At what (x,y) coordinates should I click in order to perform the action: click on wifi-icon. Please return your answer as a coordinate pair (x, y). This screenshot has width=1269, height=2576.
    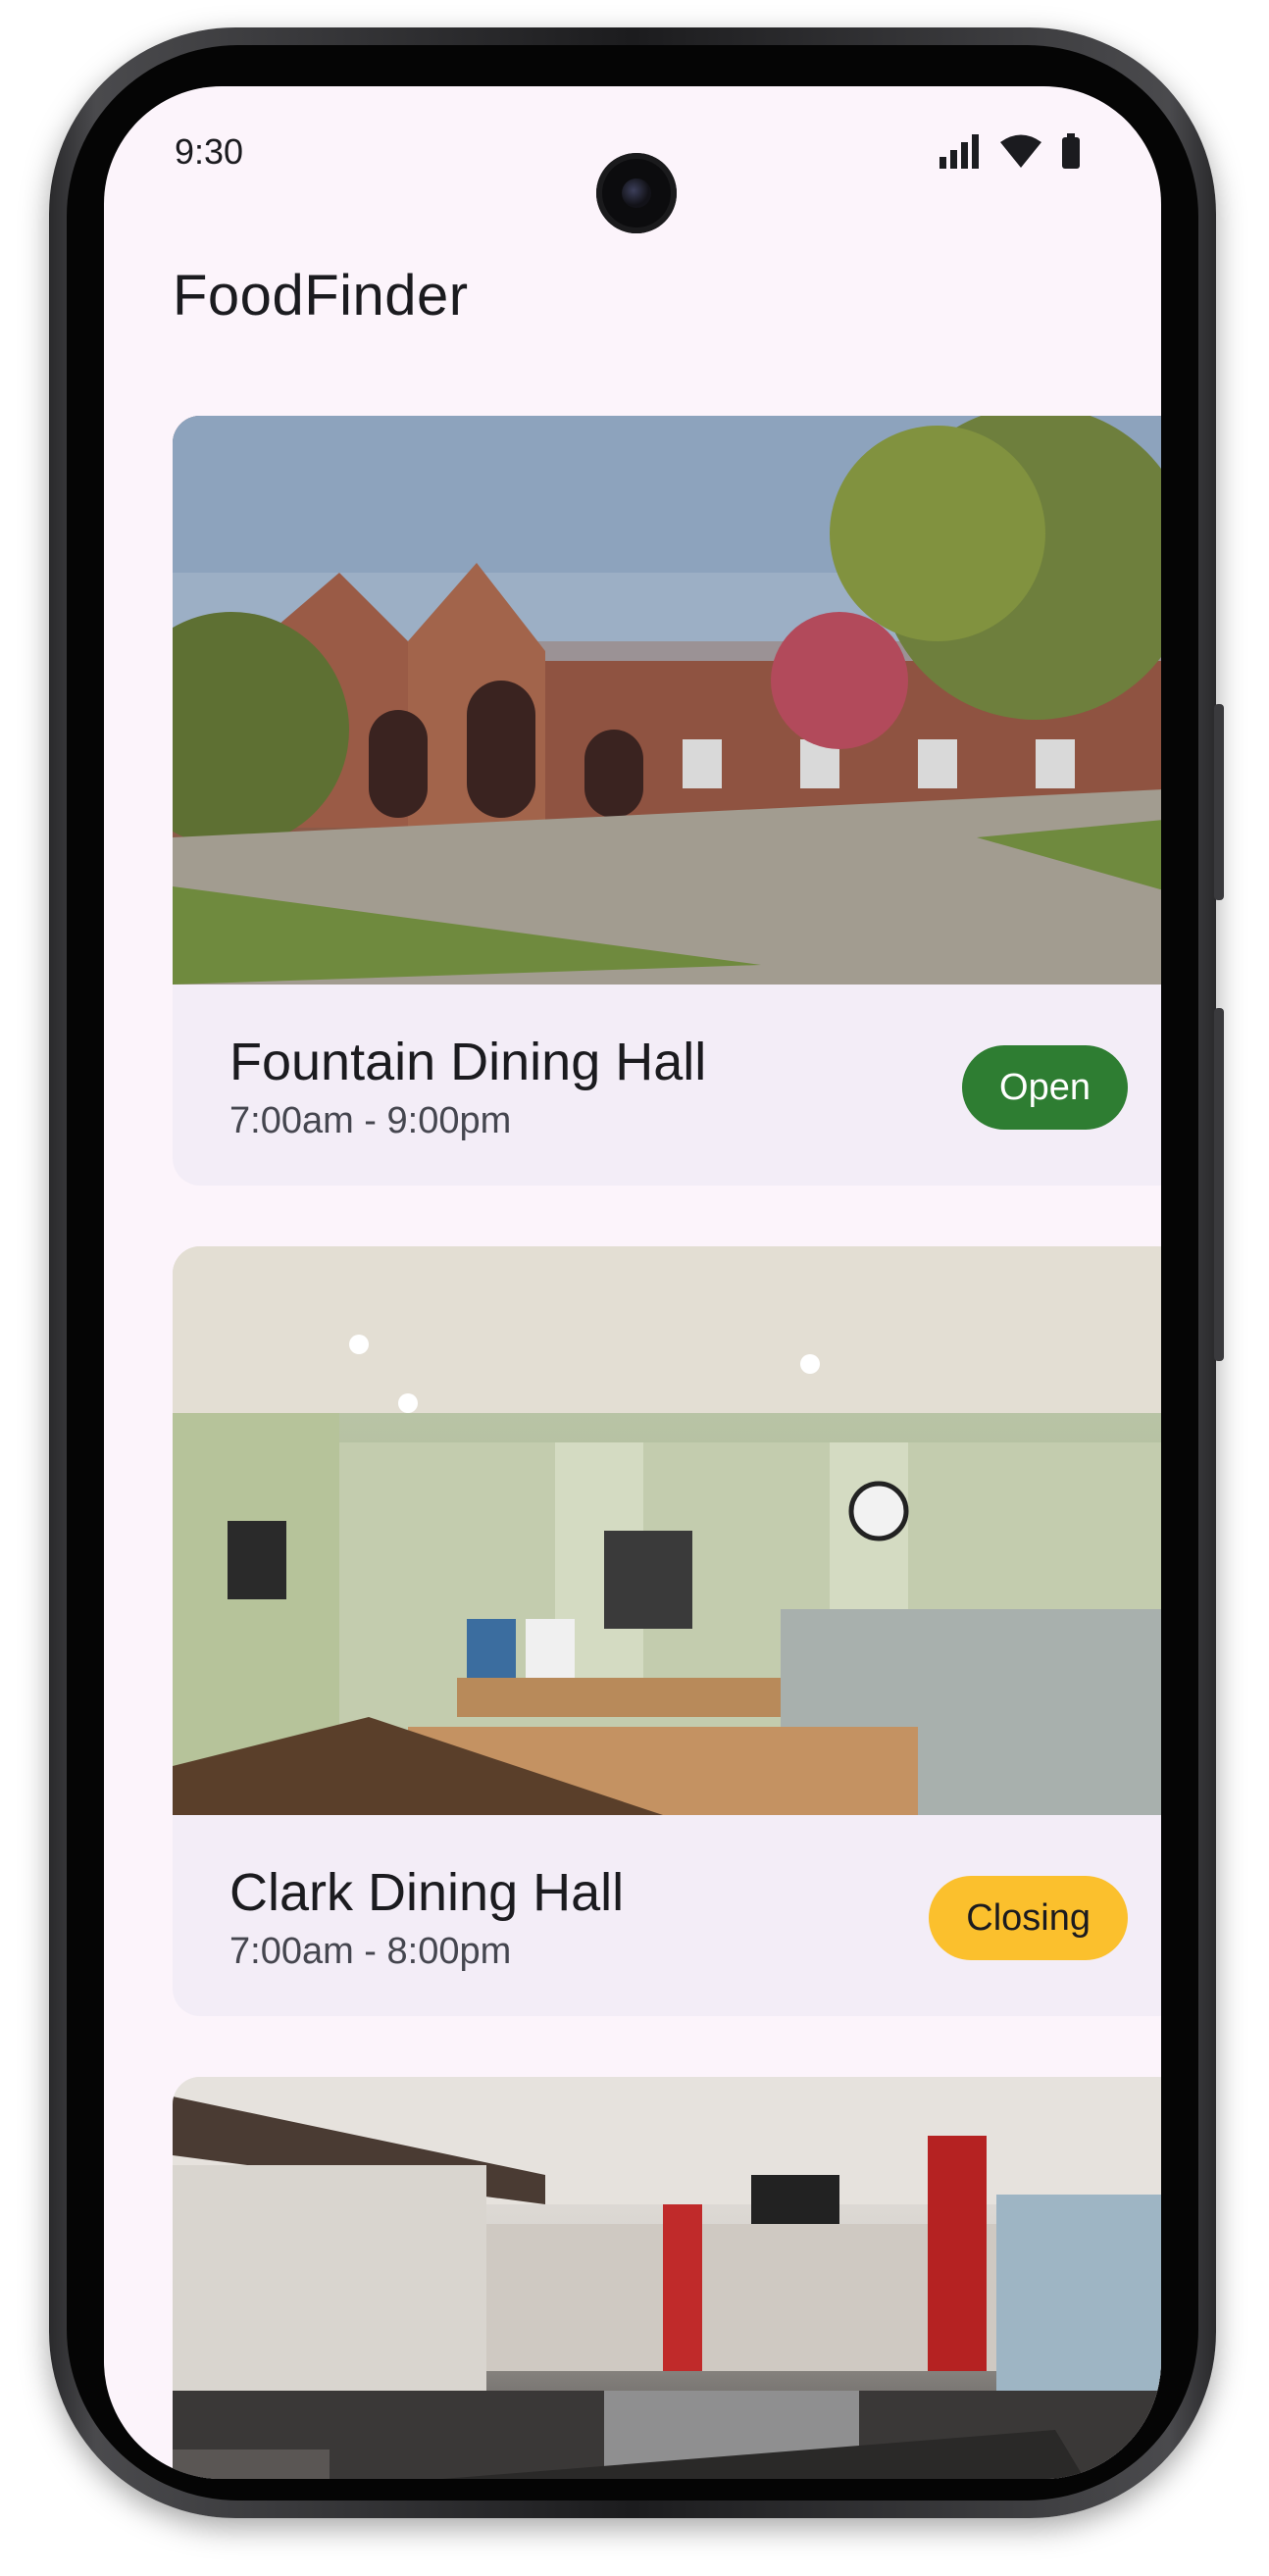
    Looking at the image, I should click on (1020, 151).